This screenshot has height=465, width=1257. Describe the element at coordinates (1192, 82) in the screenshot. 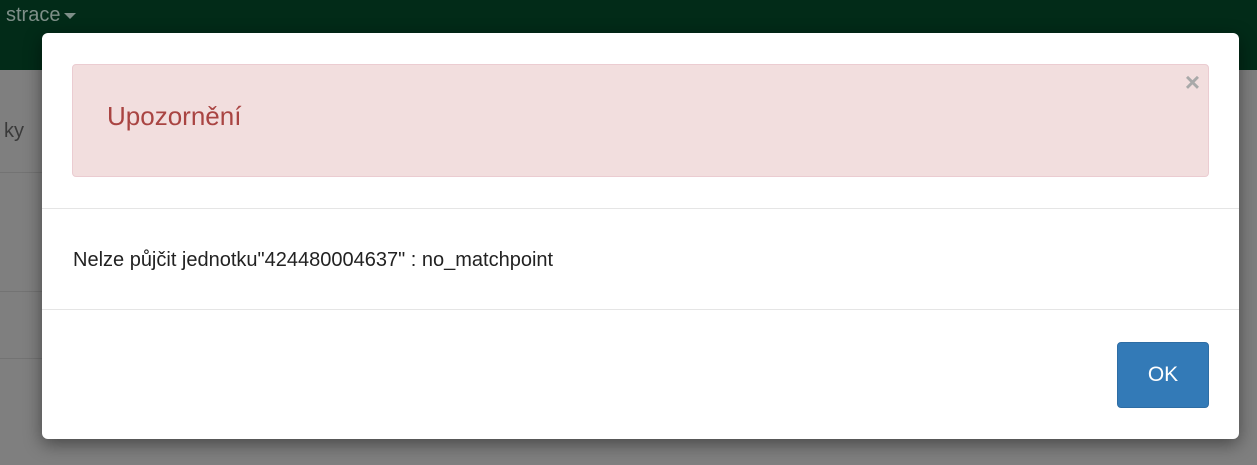

I see `close-icon: ×` at that location.